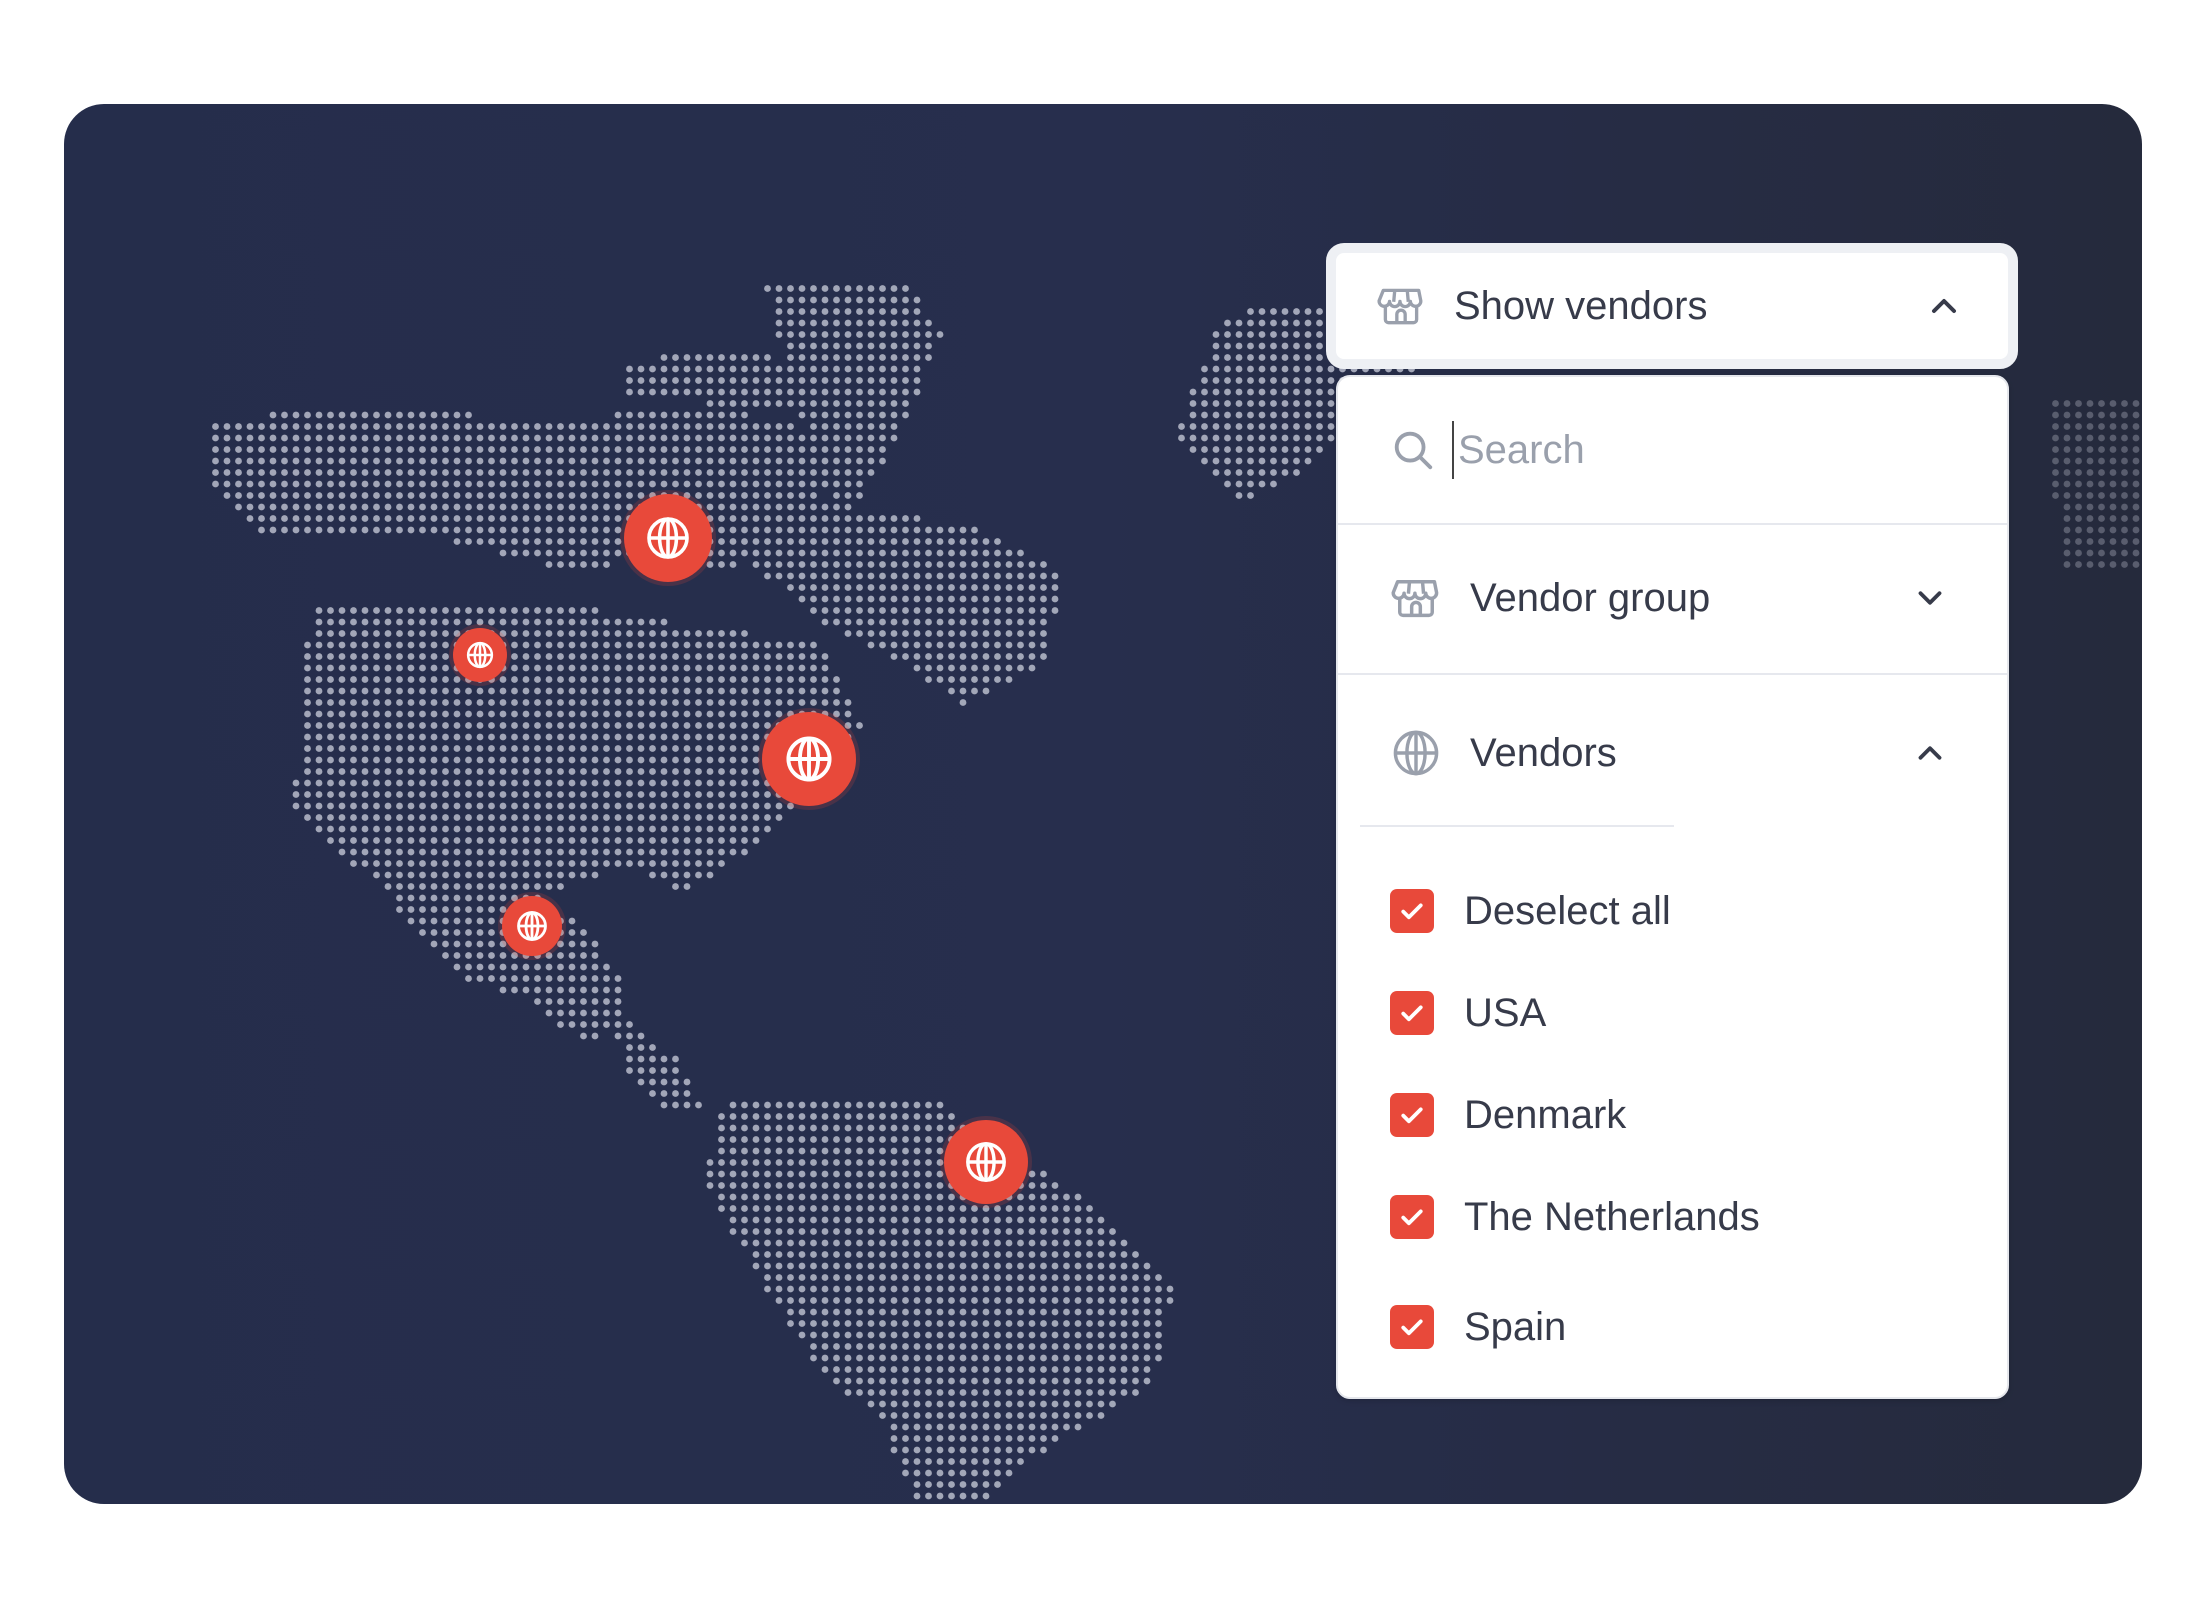  What do you see at coordinates (1508, 1115) in the screenshot?
I see `option-denmark: Denmark` at bounding box center [1508, 1115].